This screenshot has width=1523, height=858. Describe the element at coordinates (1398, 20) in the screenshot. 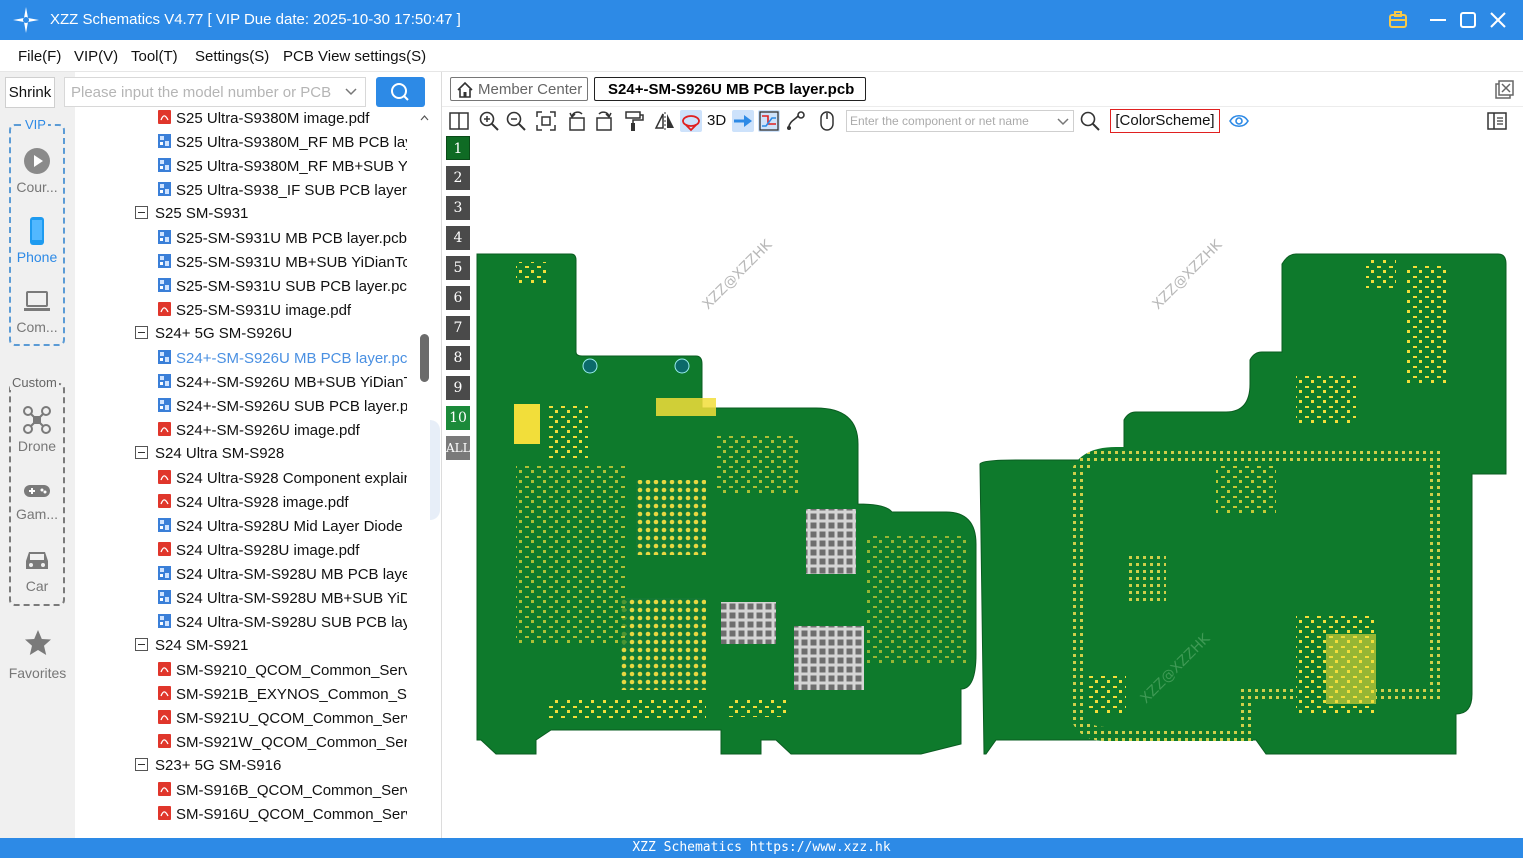

I see `briefcase-icon` at that location.